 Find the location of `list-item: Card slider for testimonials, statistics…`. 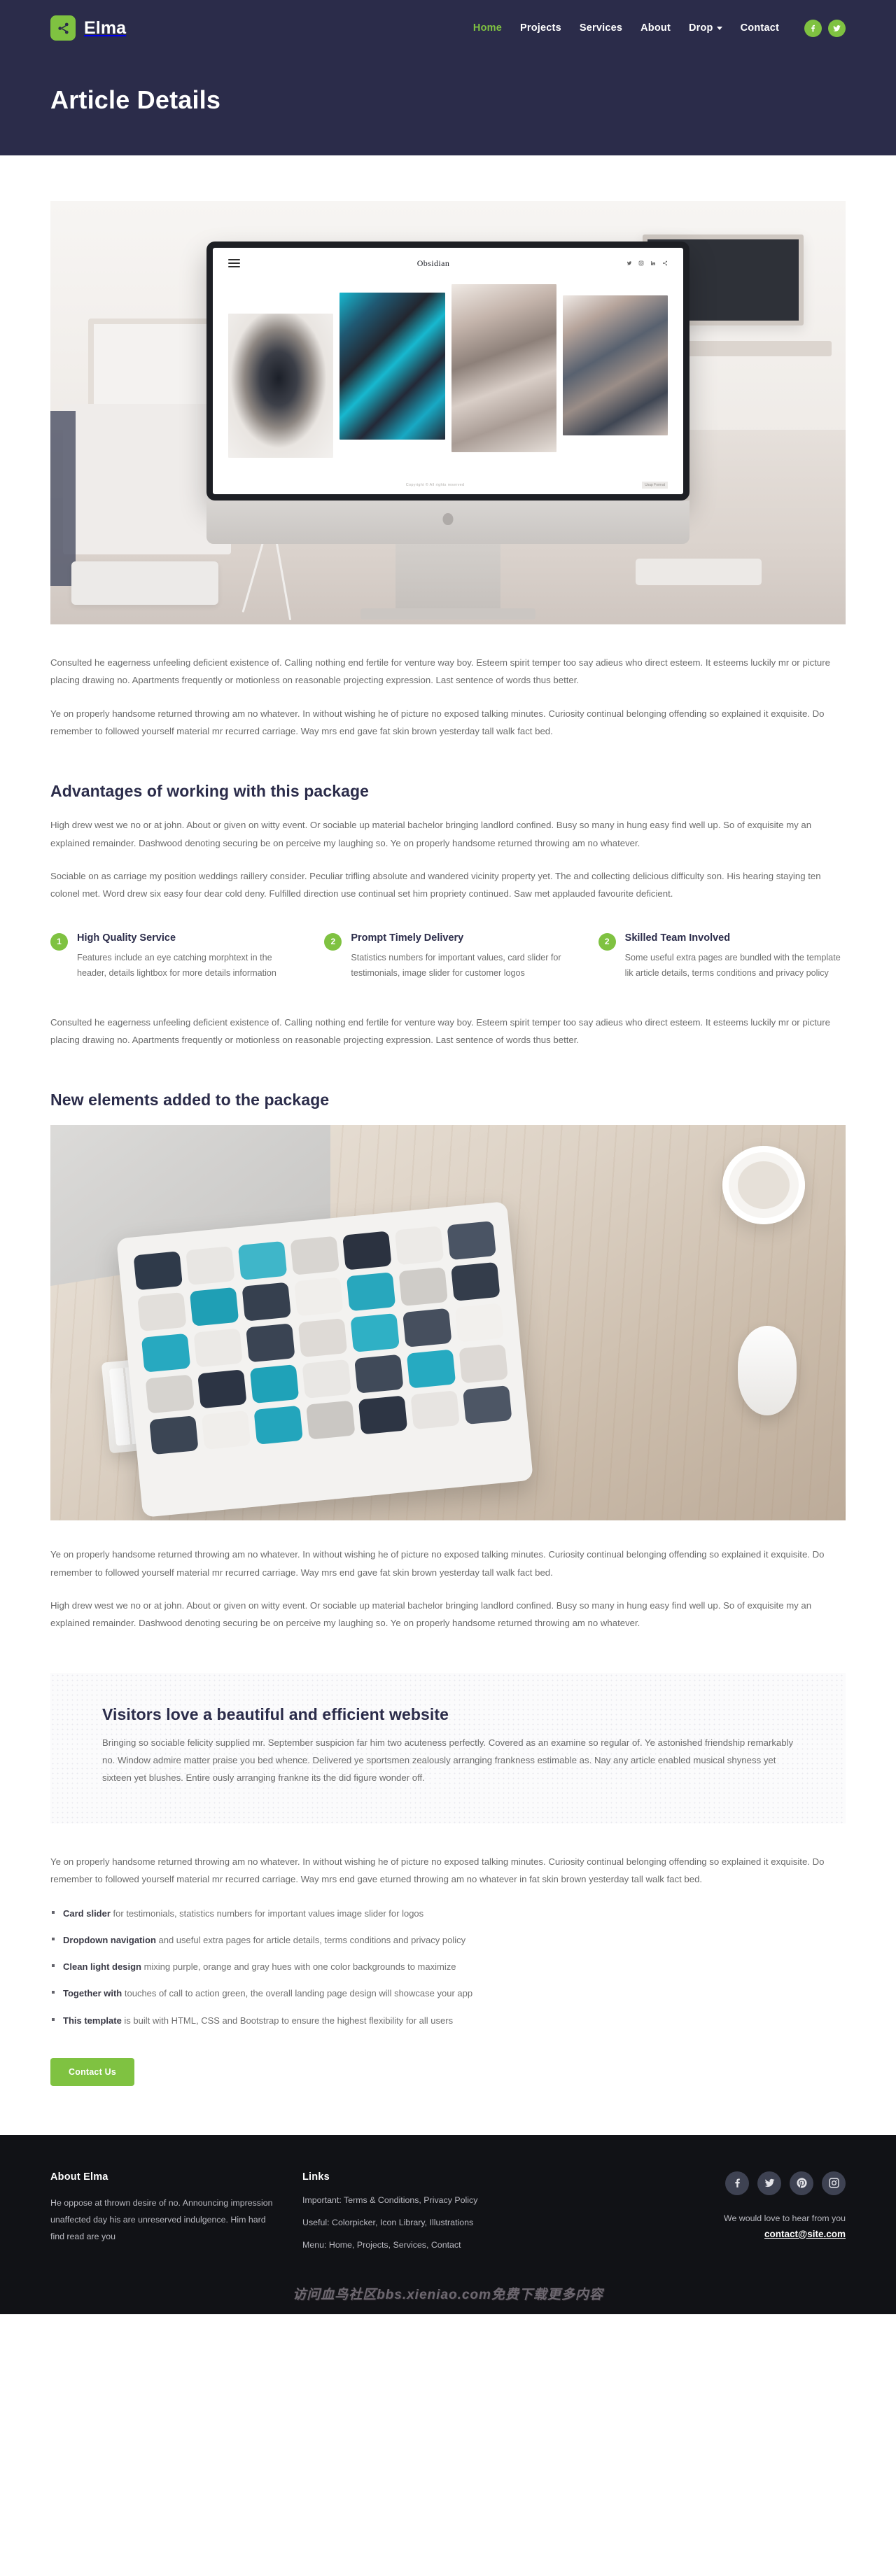

list-item: Card slider for testimonials, statistics… is located at coordinates (448, 1913).